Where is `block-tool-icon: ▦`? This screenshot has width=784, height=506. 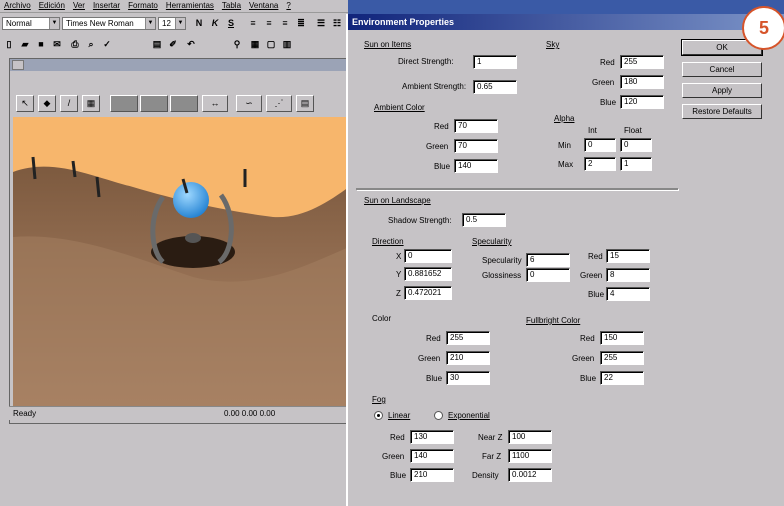
block-tool-icon: ▦ is located at coordinates (91, 103).